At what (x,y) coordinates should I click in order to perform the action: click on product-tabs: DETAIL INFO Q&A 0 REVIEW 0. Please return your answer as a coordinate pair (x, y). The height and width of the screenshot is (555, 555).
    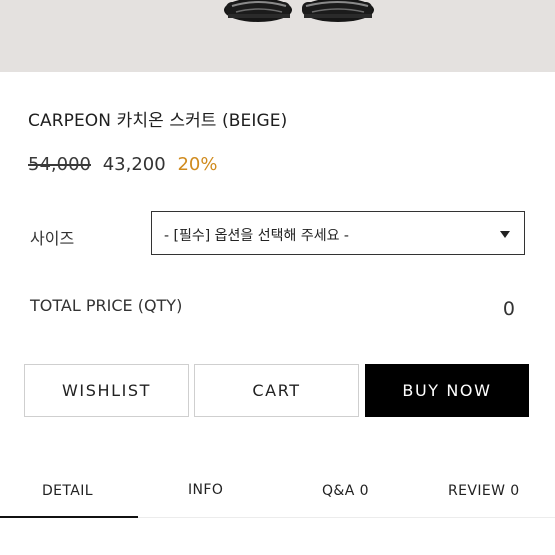
    Looking at the image, I should click on (277, 492).